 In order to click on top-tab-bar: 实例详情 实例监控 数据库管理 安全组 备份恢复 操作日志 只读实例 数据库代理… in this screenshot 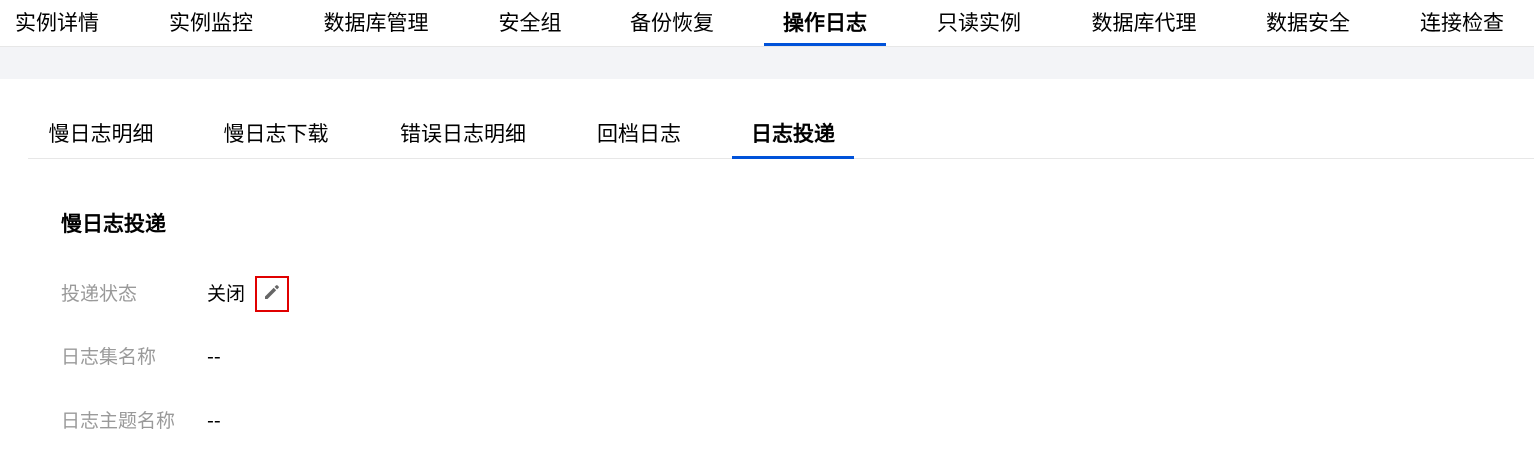, I will do `click(767, 23)`.